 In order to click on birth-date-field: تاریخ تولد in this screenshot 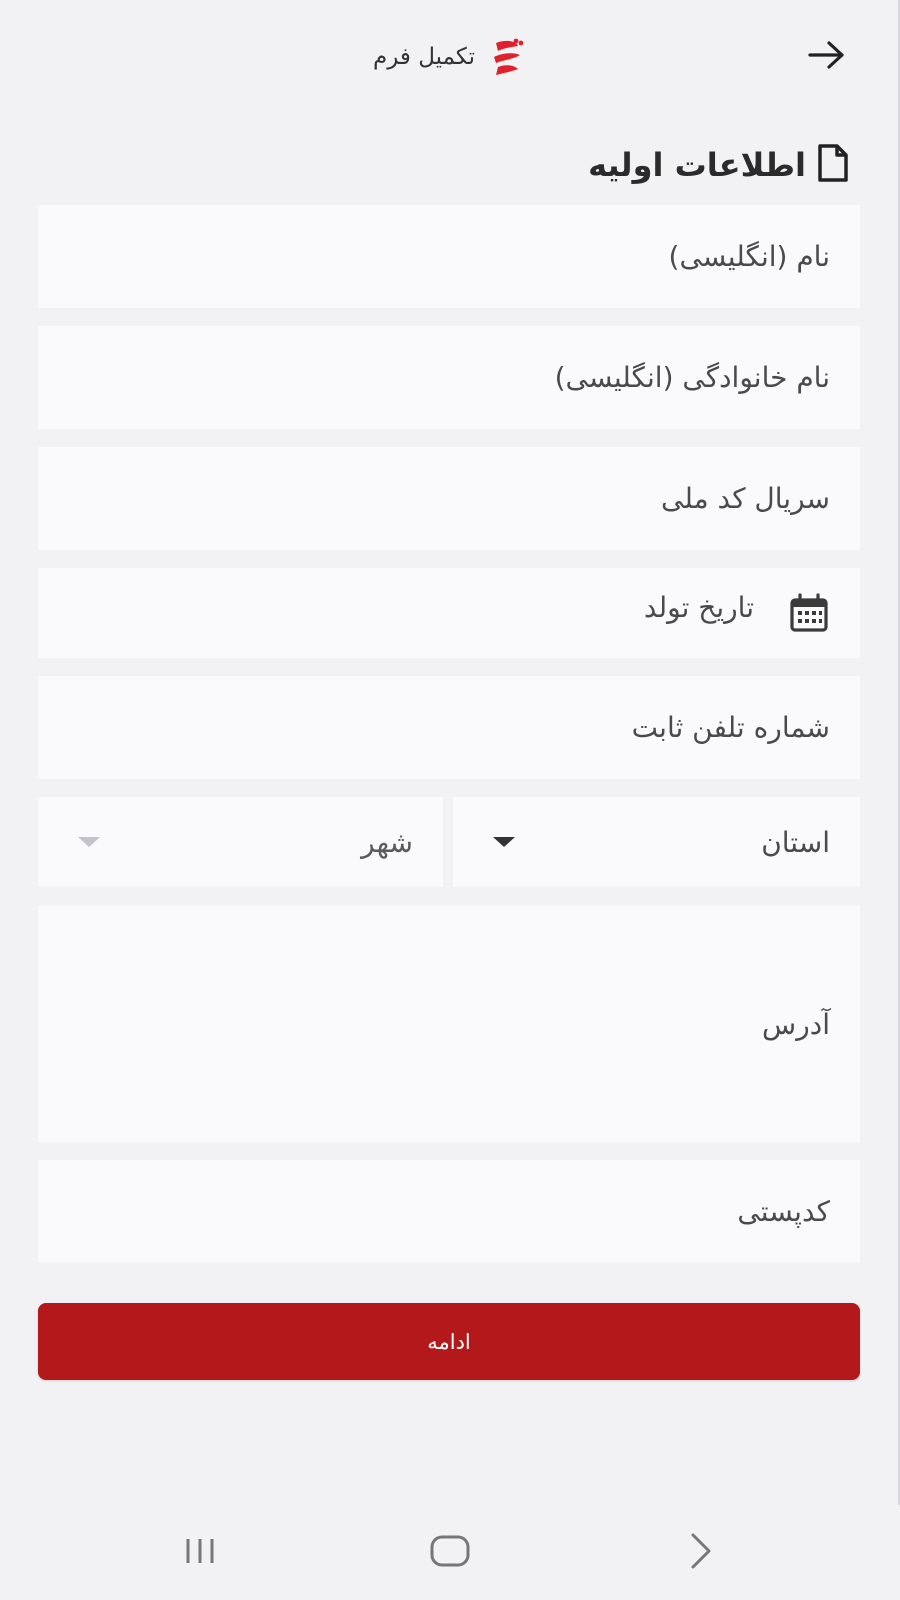, I will do `click(449, 613)`.